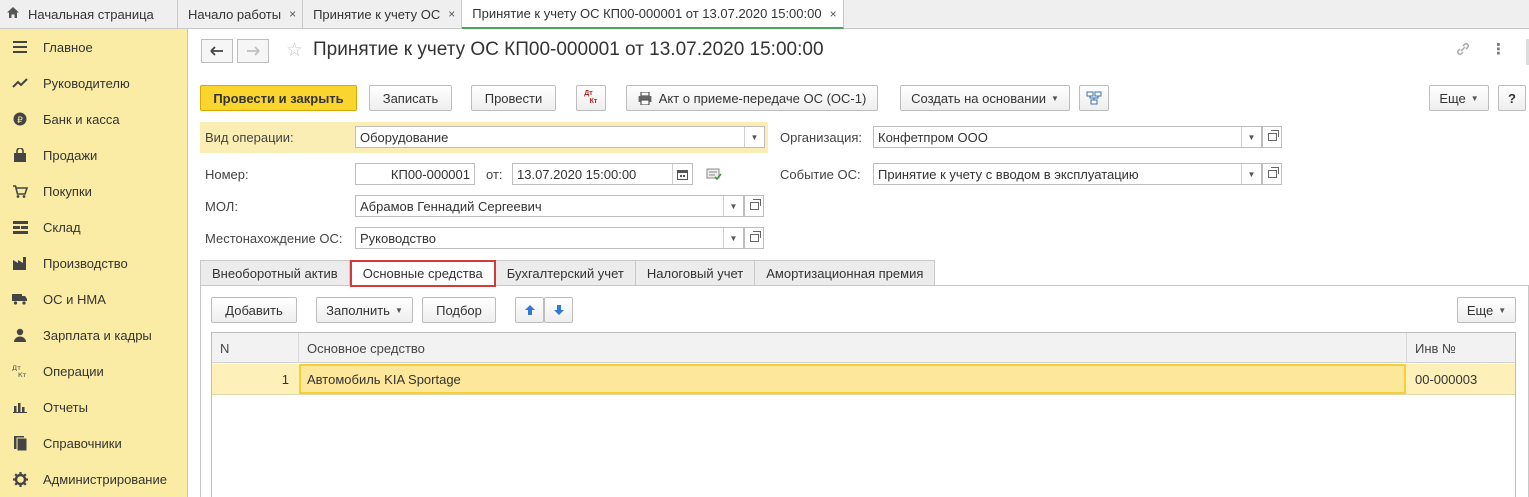 This screenshot has width=1529, height=497. I want to click on table-more-button: Еще ▼, so click(1486, 310).